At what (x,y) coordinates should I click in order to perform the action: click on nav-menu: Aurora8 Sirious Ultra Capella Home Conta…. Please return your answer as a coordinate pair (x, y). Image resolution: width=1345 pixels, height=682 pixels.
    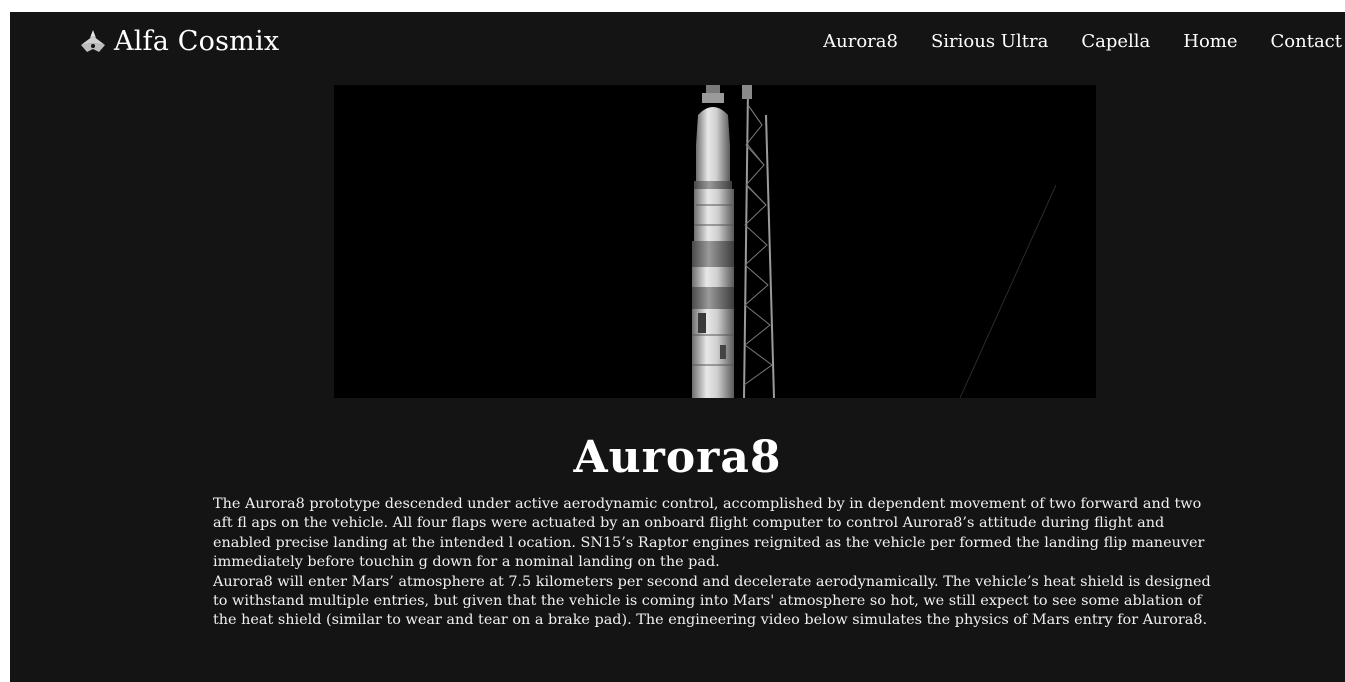
    Looking at the image, I should click on (1082, 41).